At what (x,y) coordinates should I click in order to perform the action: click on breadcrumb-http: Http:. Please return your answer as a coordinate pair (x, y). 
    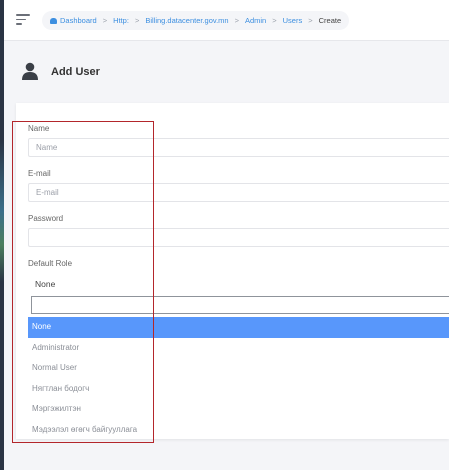
    Looking at the image, I should click on (121, 20).